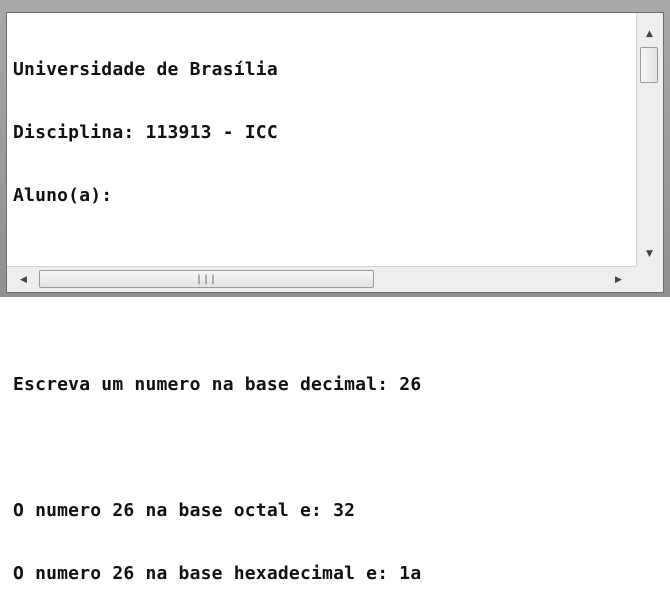  What do you see at coordinates (649, 279) in the screenshot?
I see `scrollbar-corner` at bounding box center [649, 279].